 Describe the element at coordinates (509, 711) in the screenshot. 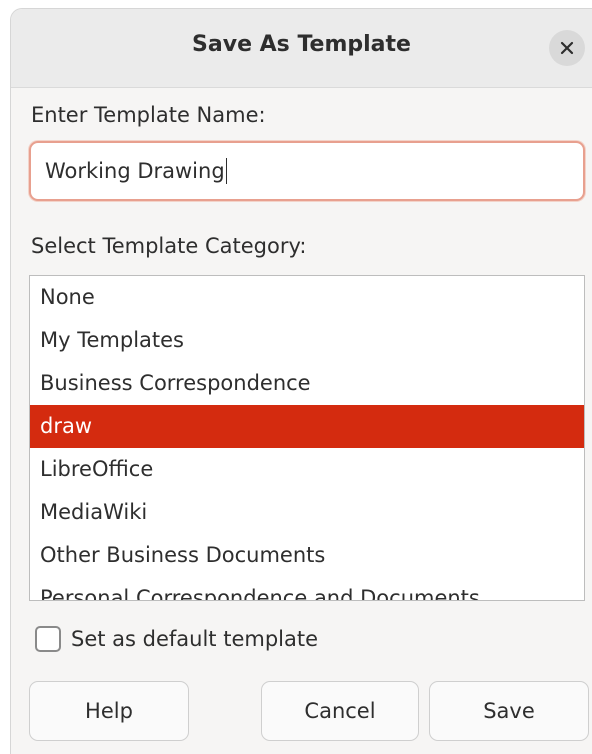

I see `save-button: Save` at that location.